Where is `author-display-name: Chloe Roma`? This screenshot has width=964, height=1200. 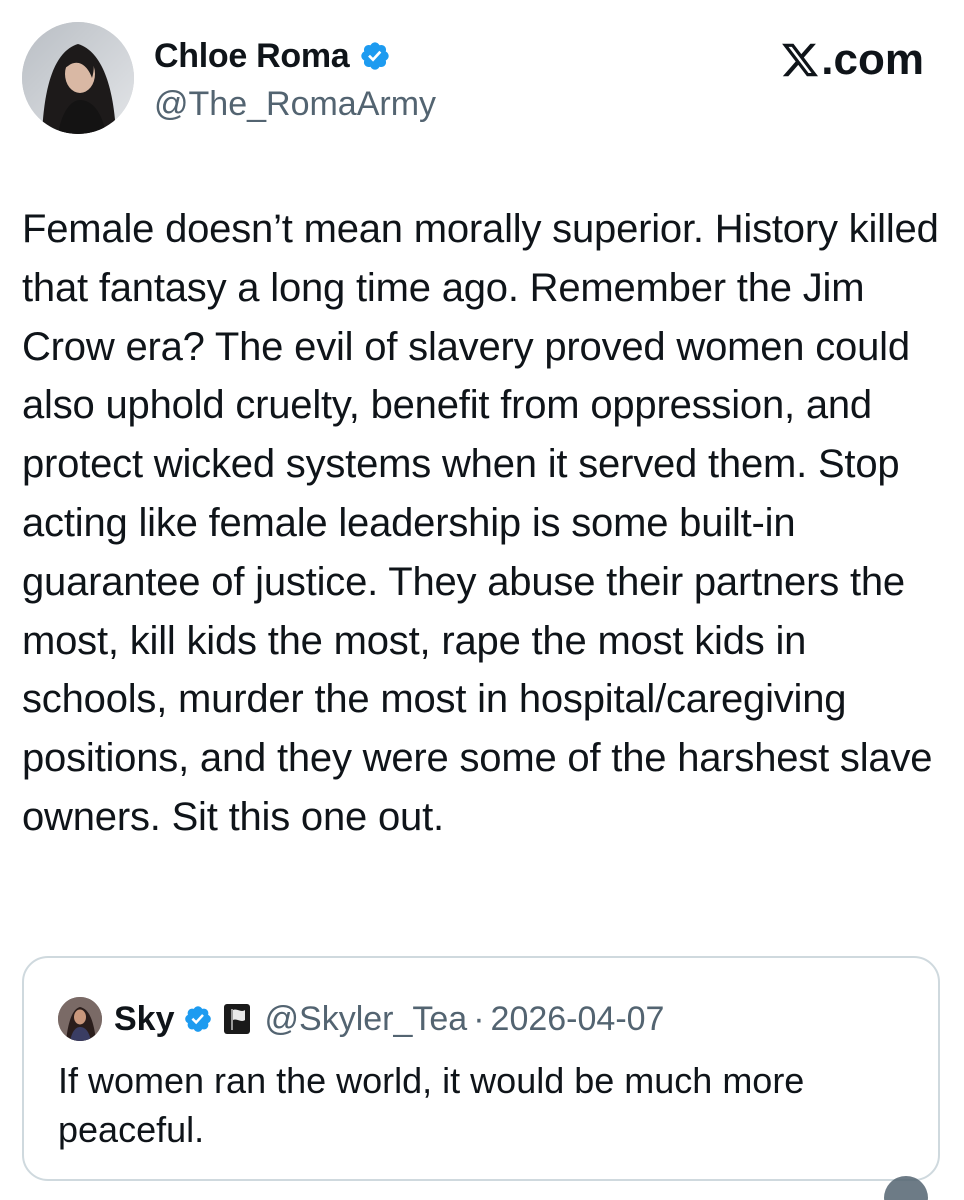 author-display-name: Chloe Roma is located at coordinates (252, 56).